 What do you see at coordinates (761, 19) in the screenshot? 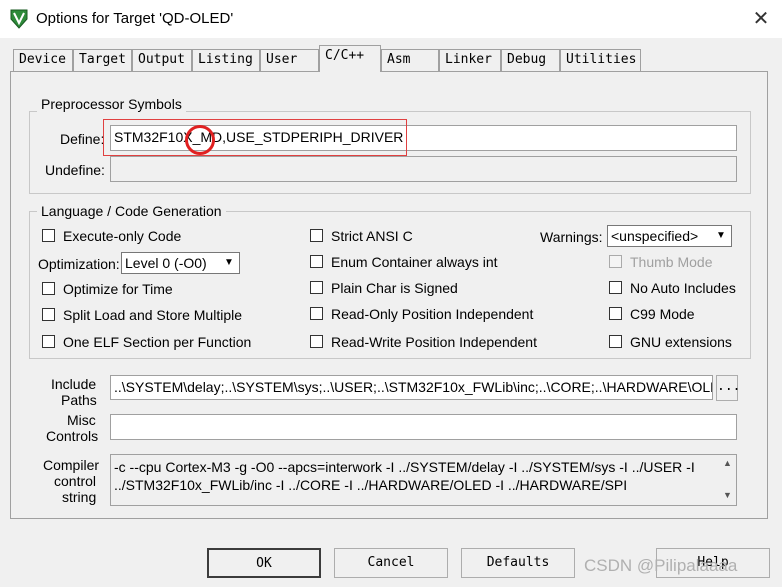
I see `close-icon: ✕` at bounding box center [761, 19].